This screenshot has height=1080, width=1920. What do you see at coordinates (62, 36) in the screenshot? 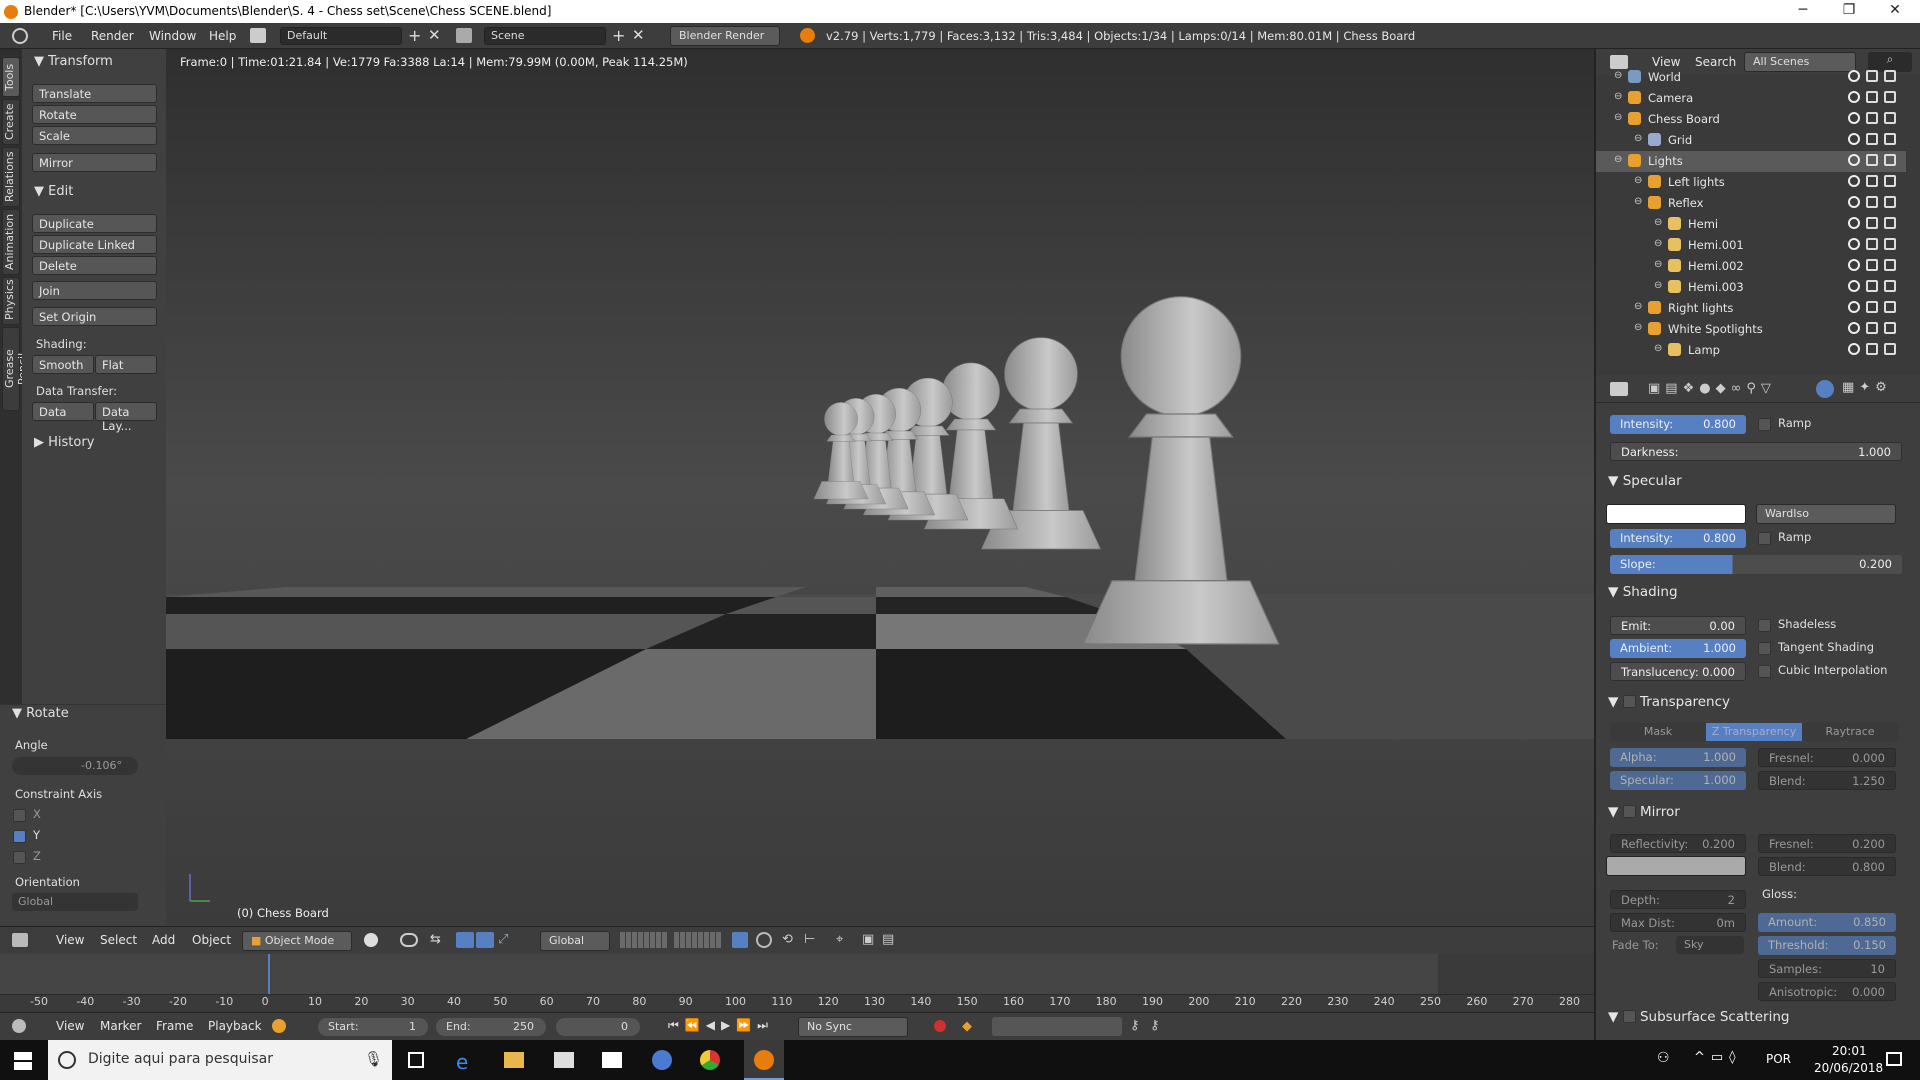
I see `menu-file: File` at bounding box center [62, 36].